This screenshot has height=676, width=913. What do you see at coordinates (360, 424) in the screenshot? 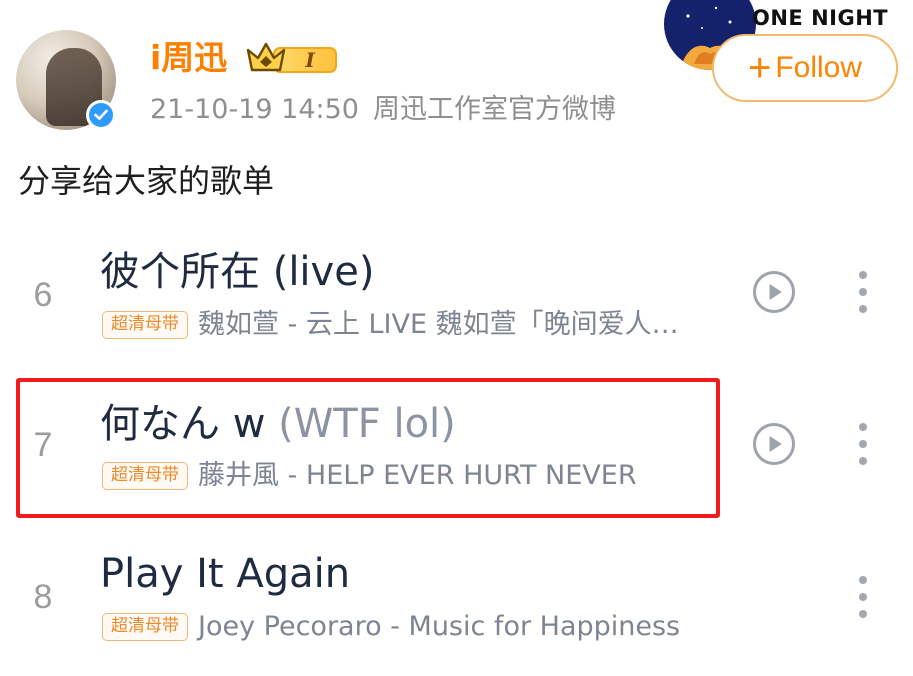
I see `song-title-alias: (WTF lol)` at bounding box center [360, 424].